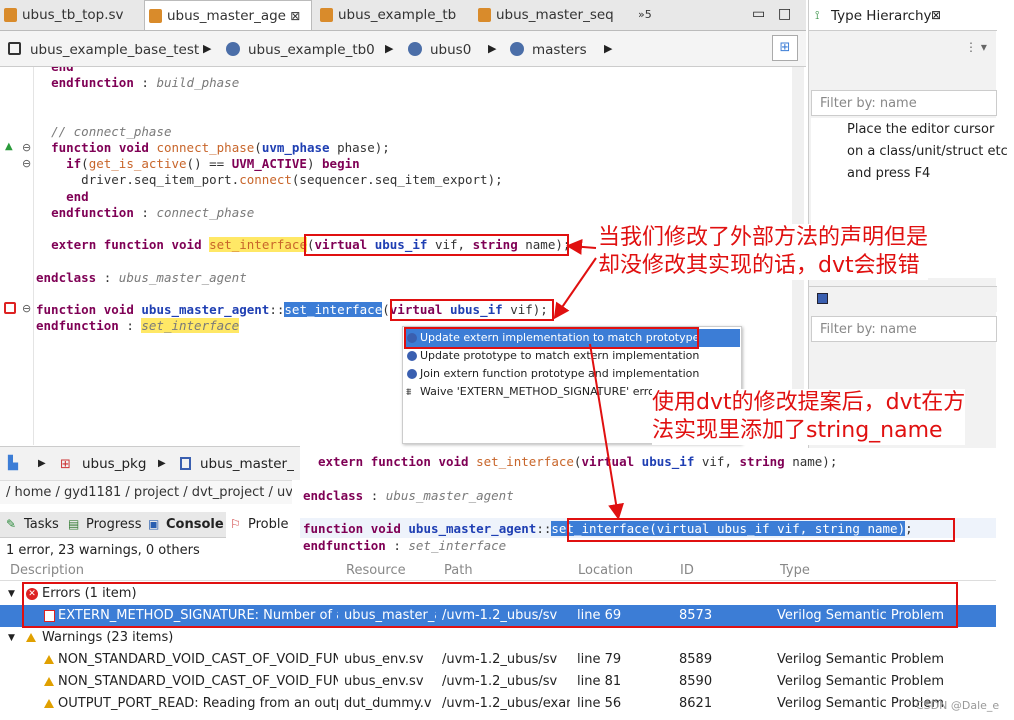  Describe the element at coordinates (588, 379) in the screenshot. I see `annotation-arrows` at that location.